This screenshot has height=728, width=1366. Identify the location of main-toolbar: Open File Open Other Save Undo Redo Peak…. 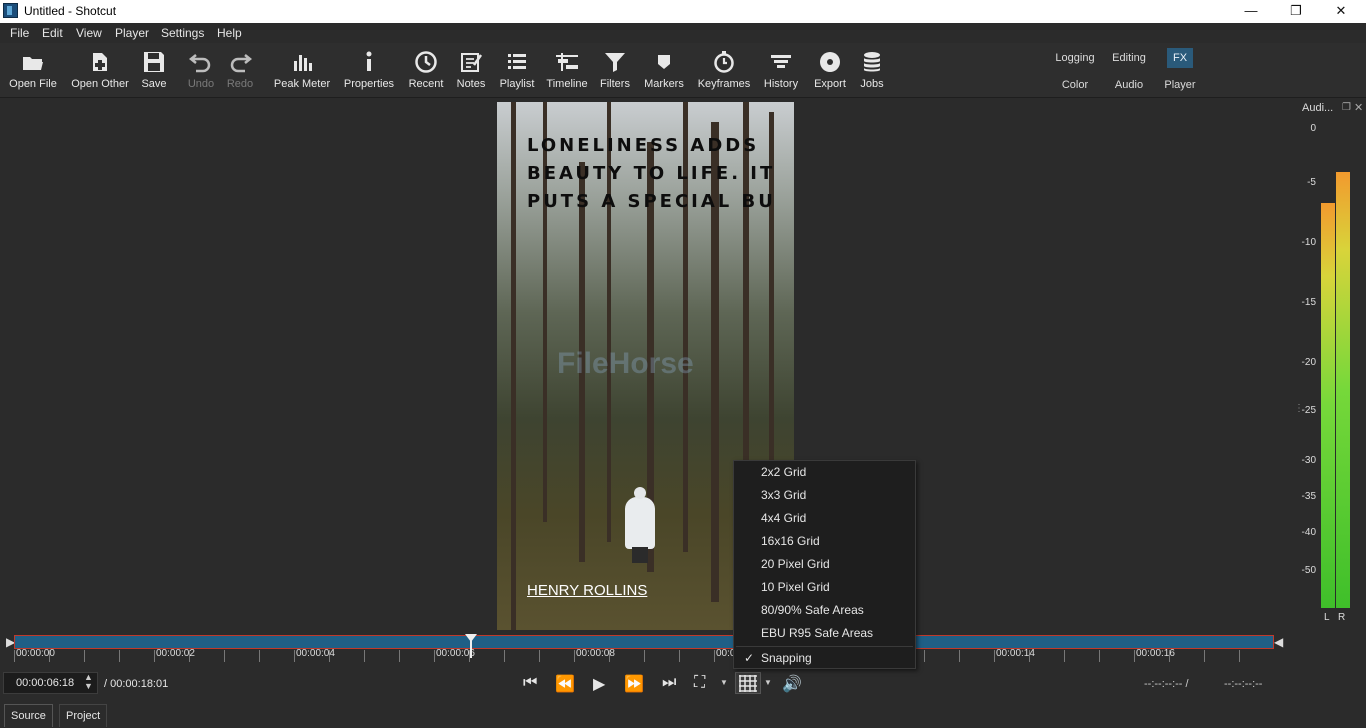
(683, 70).